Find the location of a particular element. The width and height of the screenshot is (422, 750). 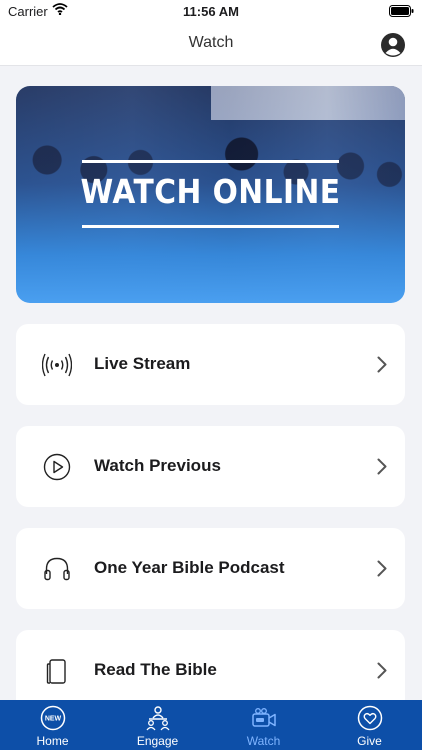

book-icon is located at coordinates (57, 671).